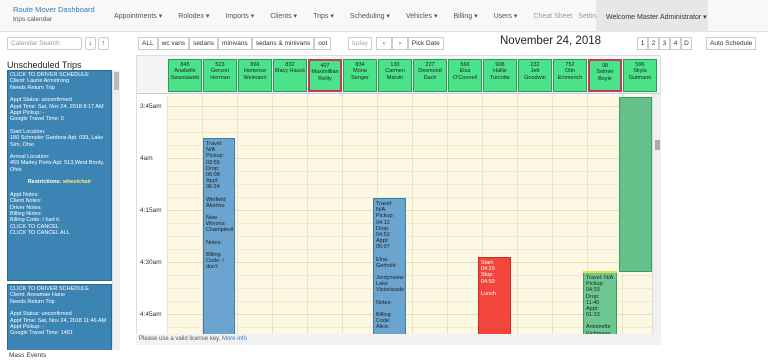 The width and height of the screenshot is (768, 364). I want to click on driver-name: Macy Hauck, so click(290, 71).